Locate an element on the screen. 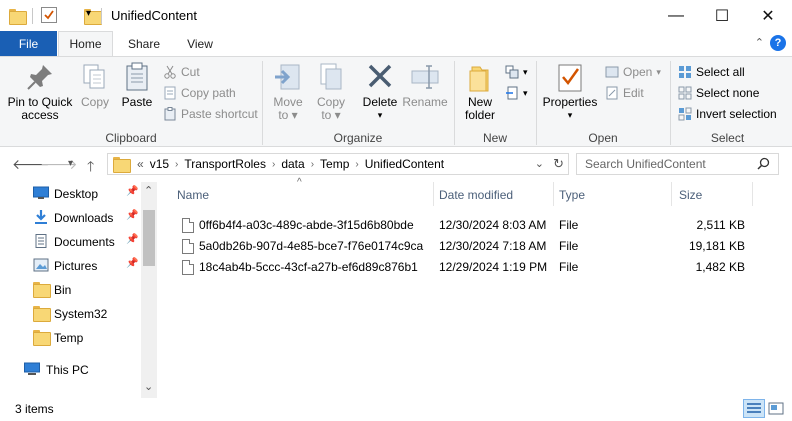 This screenshot has width=792, height=421. paste-shortcut-button: Paste shortcut is located at coordinates (210, 114).